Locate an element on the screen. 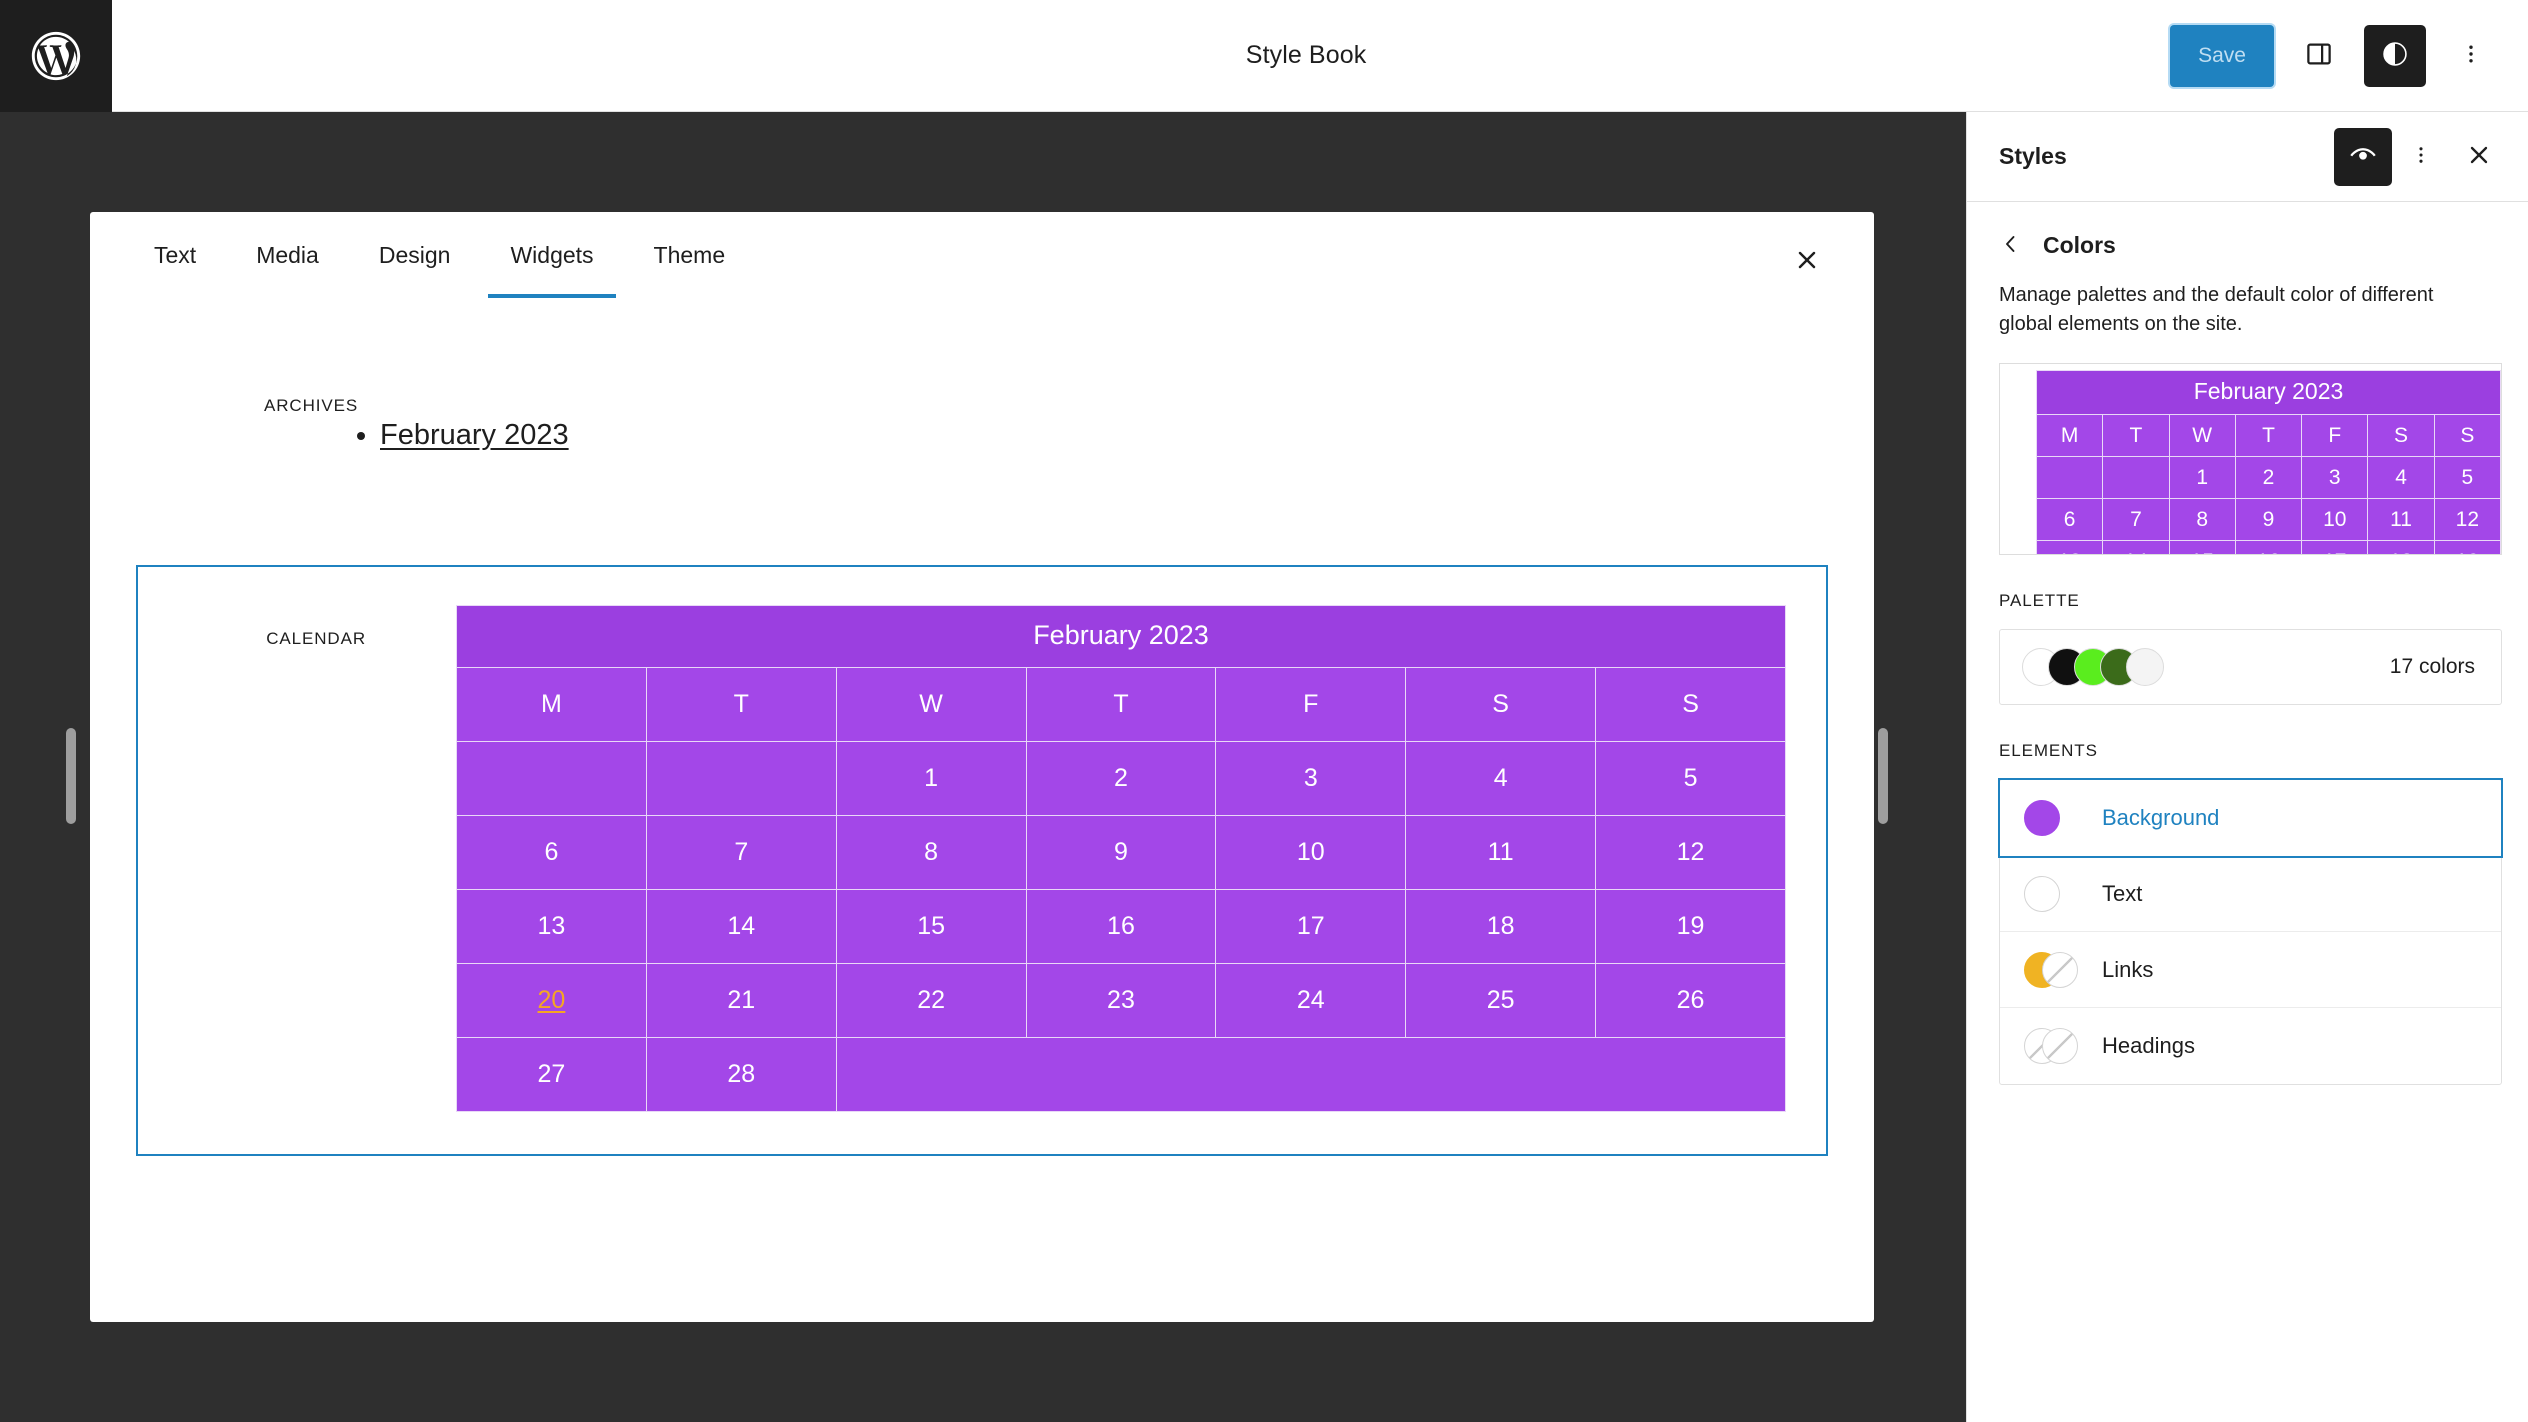 The image size is (2528, 1422). element-label: Links is located at coordinates (2128, 969).